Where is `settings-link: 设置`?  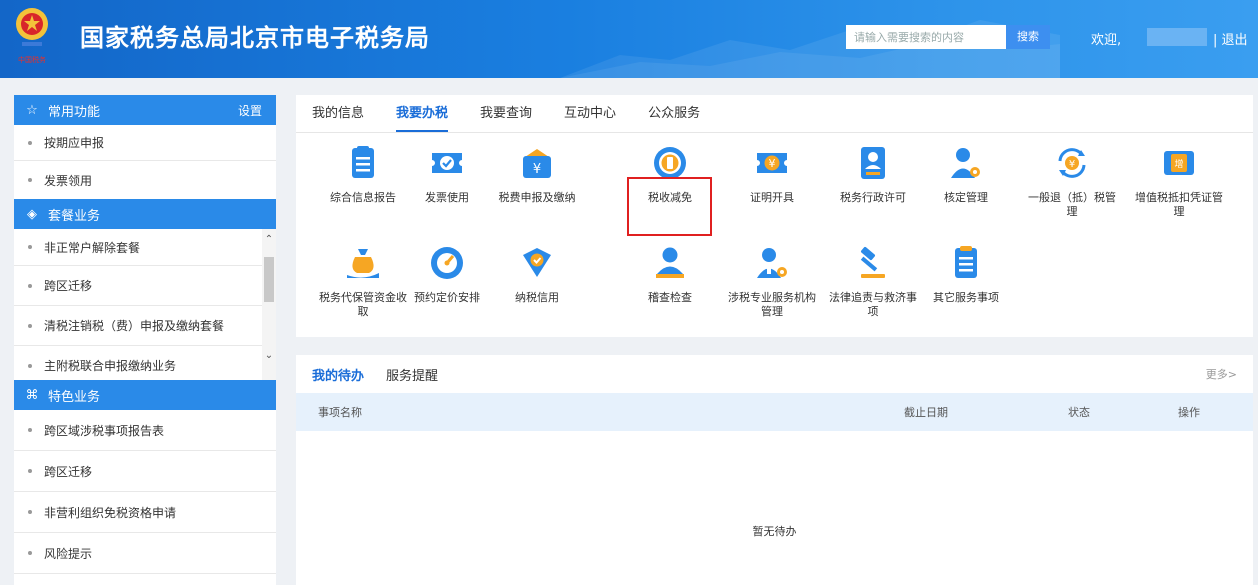
settings-link: 设置 is located at coordinates (250, 110).